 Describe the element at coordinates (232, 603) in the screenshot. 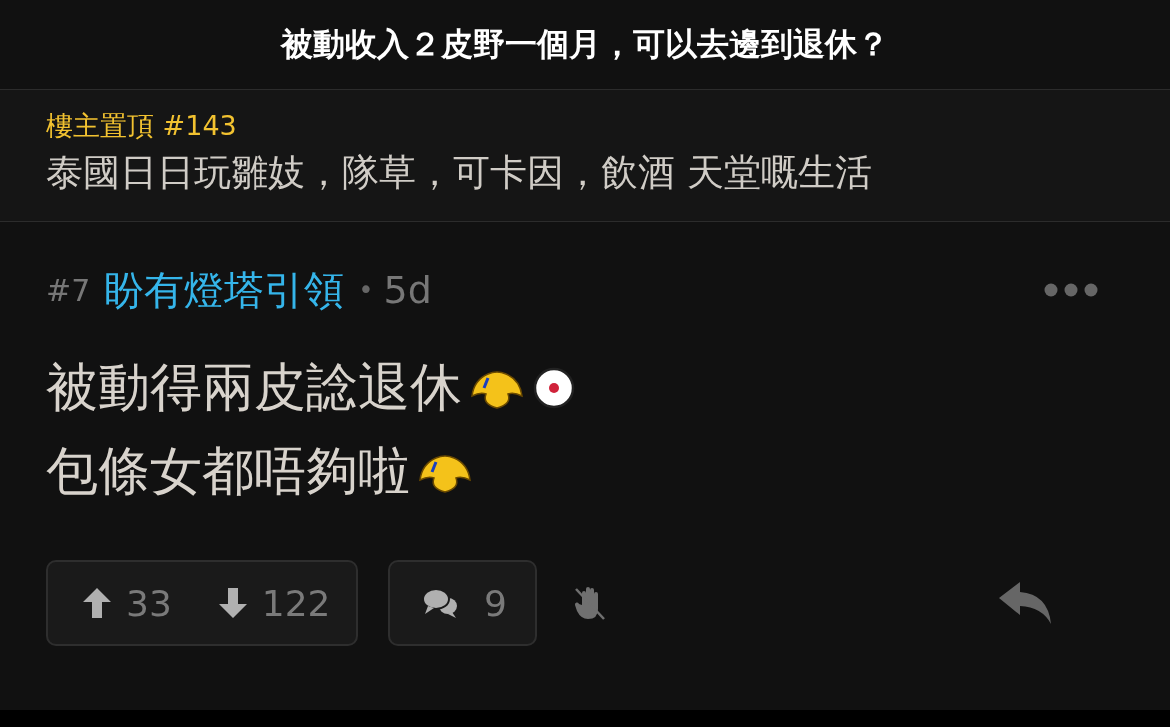

I see `arrow-down-icon` at that location.